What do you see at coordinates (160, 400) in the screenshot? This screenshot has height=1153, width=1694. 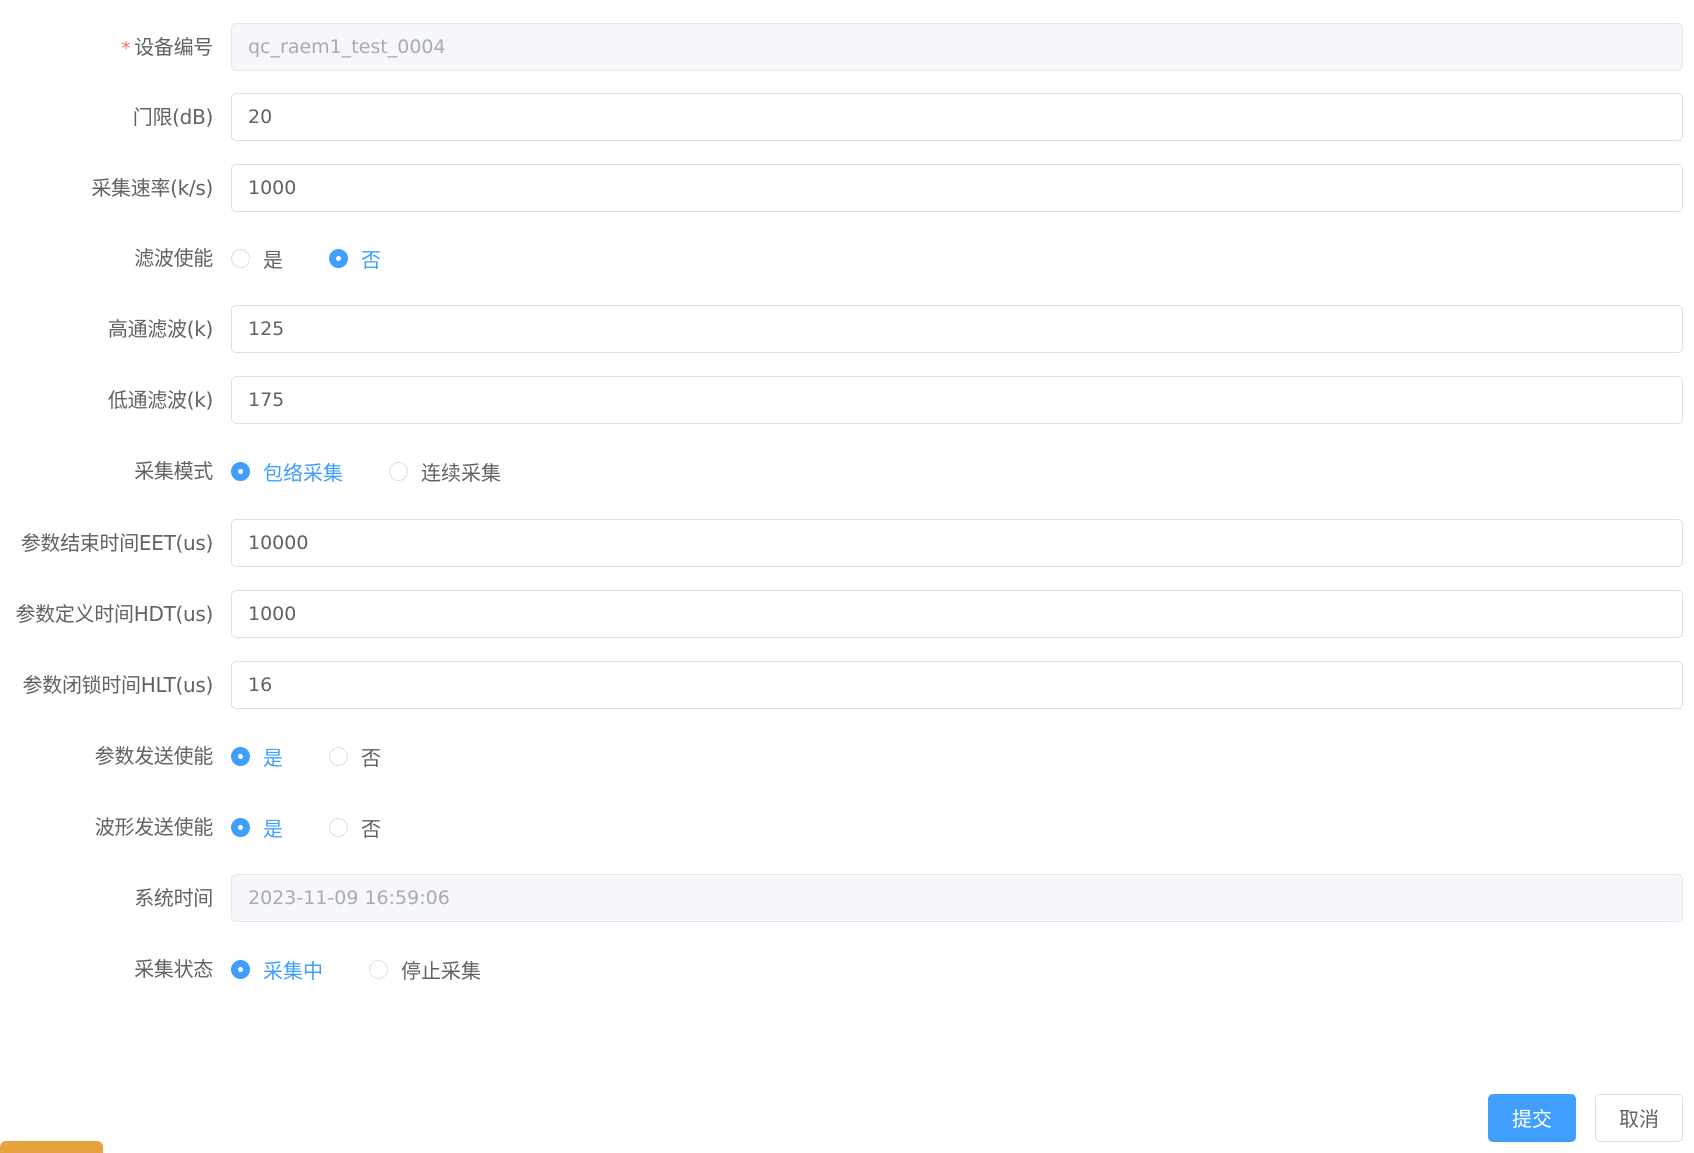 I see `low-pass-label: 低通滤波(k)` at bounding box center [160, 400].